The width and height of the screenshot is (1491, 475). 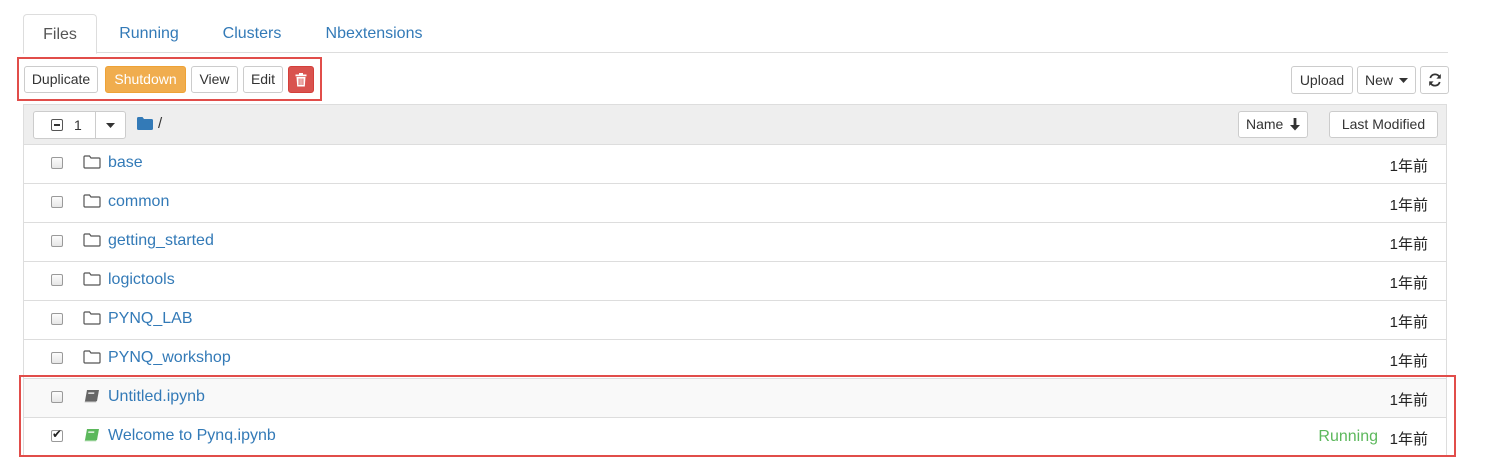 I want to click on notebook-icon, so click(x=91, y=396).